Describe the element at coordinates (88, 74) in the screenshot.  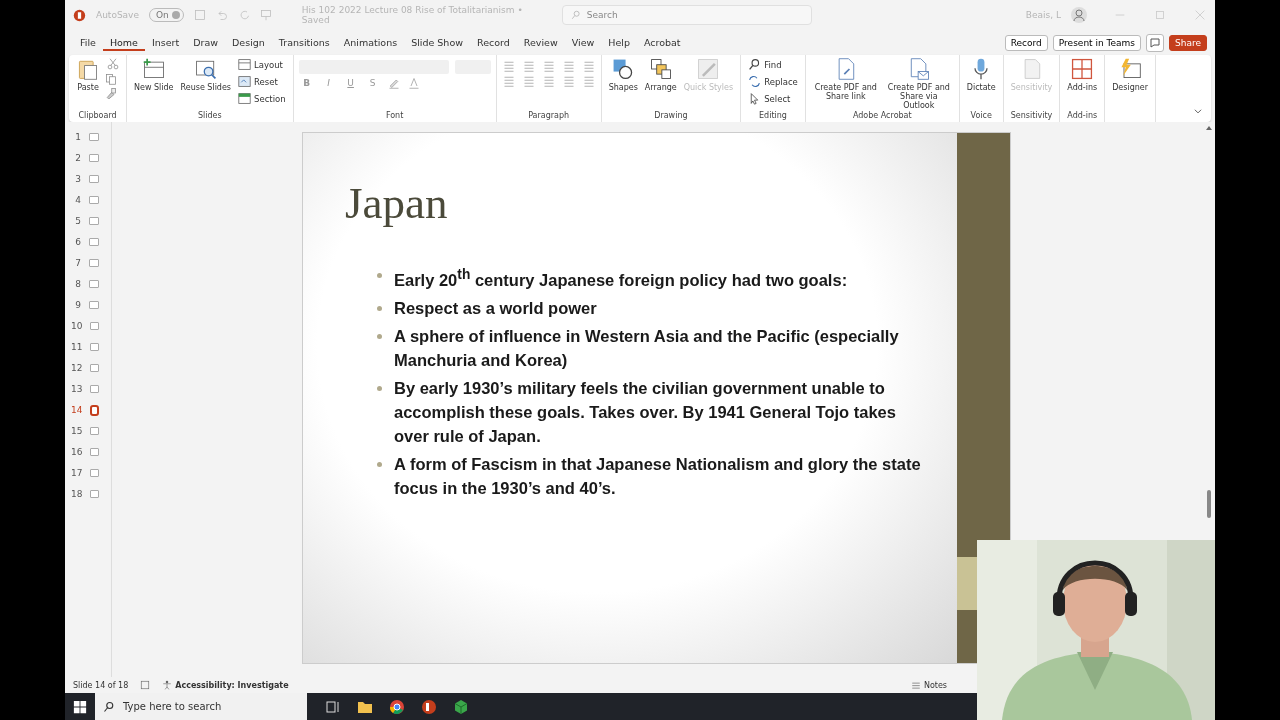
I see `ribbon-button: Paste` at that location.